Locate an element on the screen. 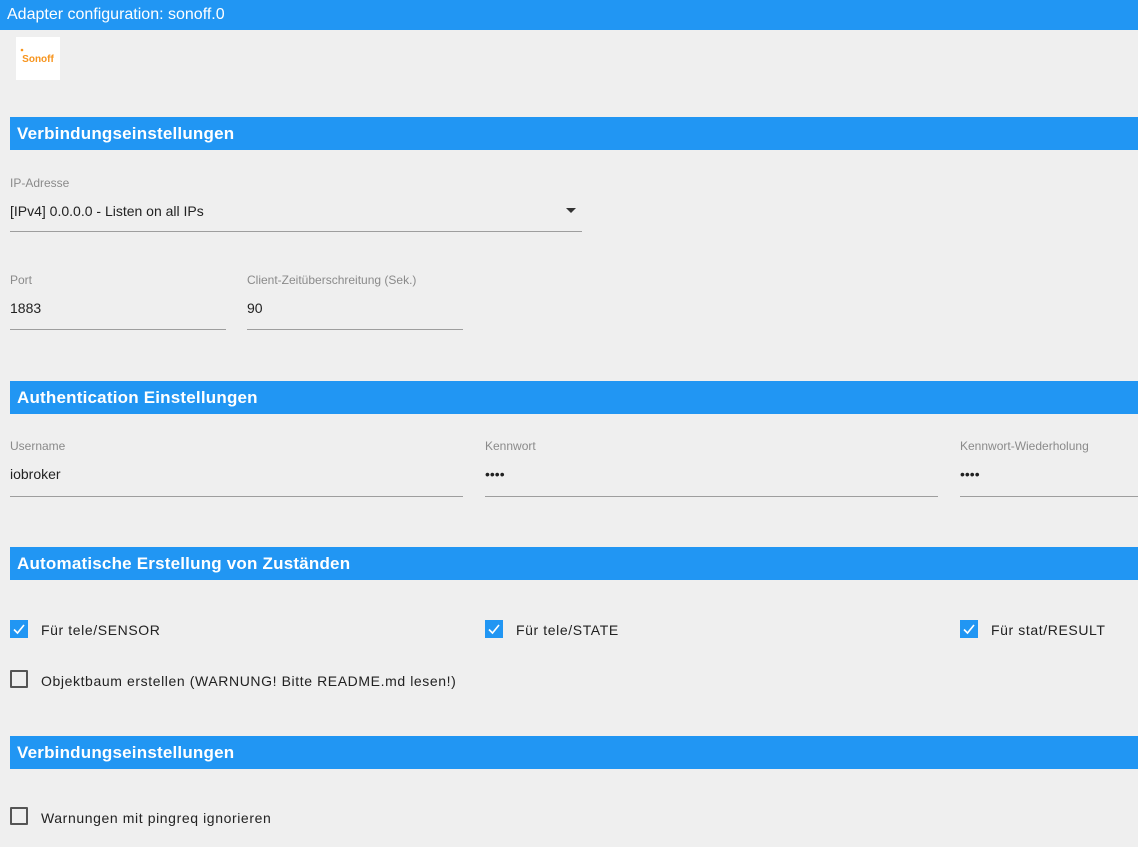 Image resolution: width=1138 pixels, height=847 pixels. client-timeout-field: Client-Zeitüberschreitung (Sek.) 90 is located at coordinates (355, 301).